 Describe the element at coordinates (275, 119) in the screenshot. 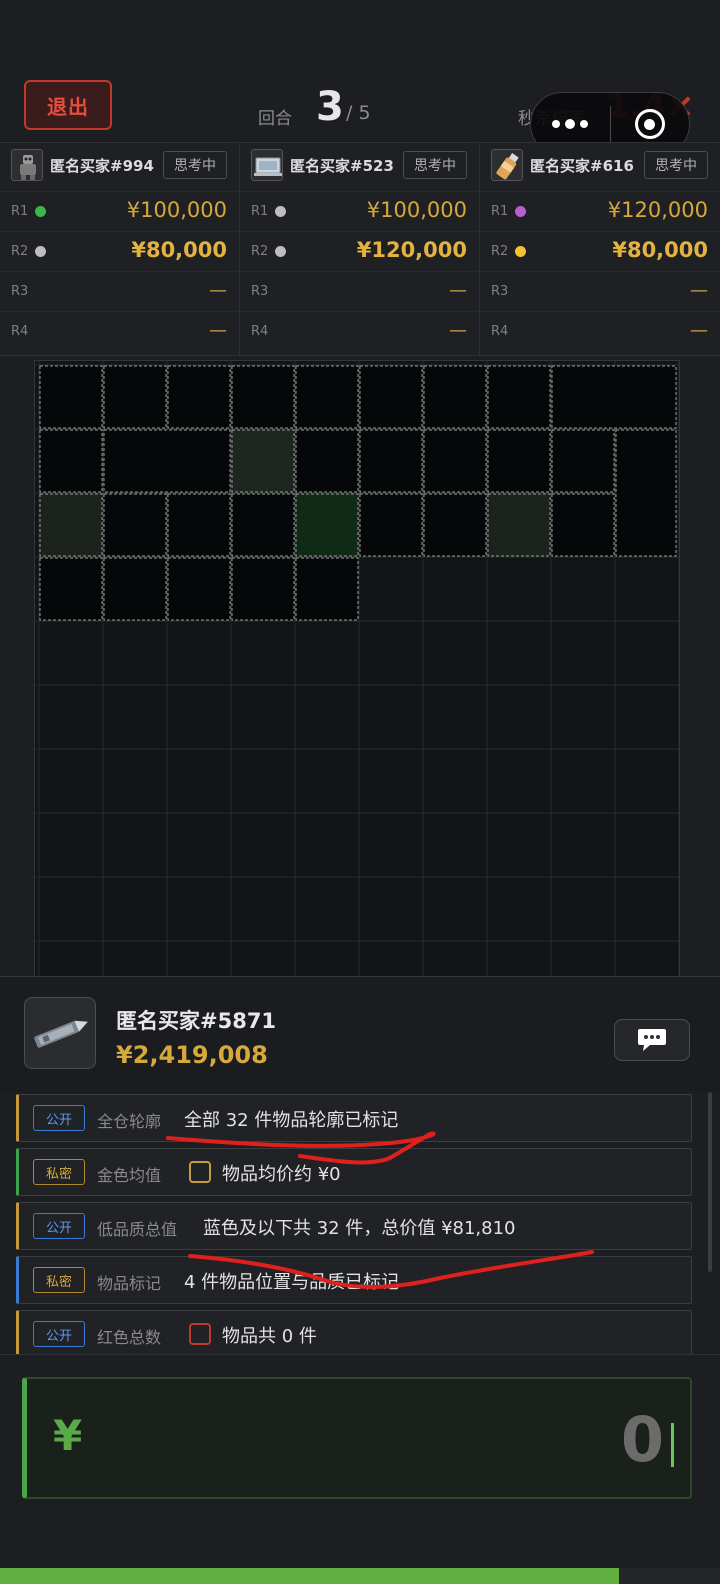

I see `round-label: 回合` at that location.